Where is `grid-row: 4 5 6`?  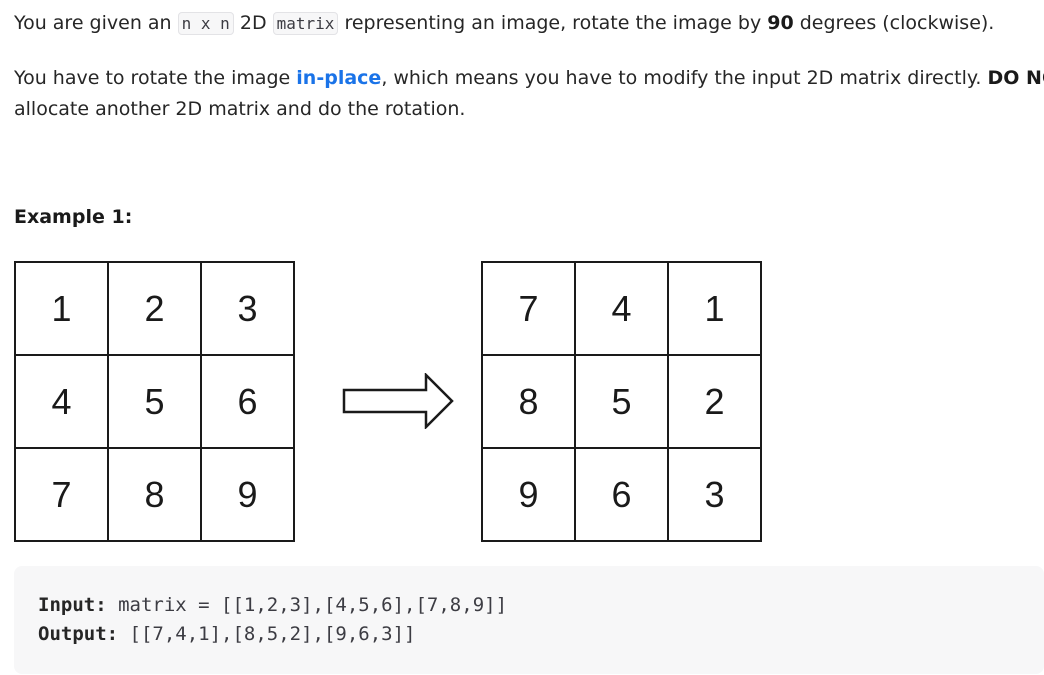
grid-row: 4 5 6 is located at coordinates (154, 401).